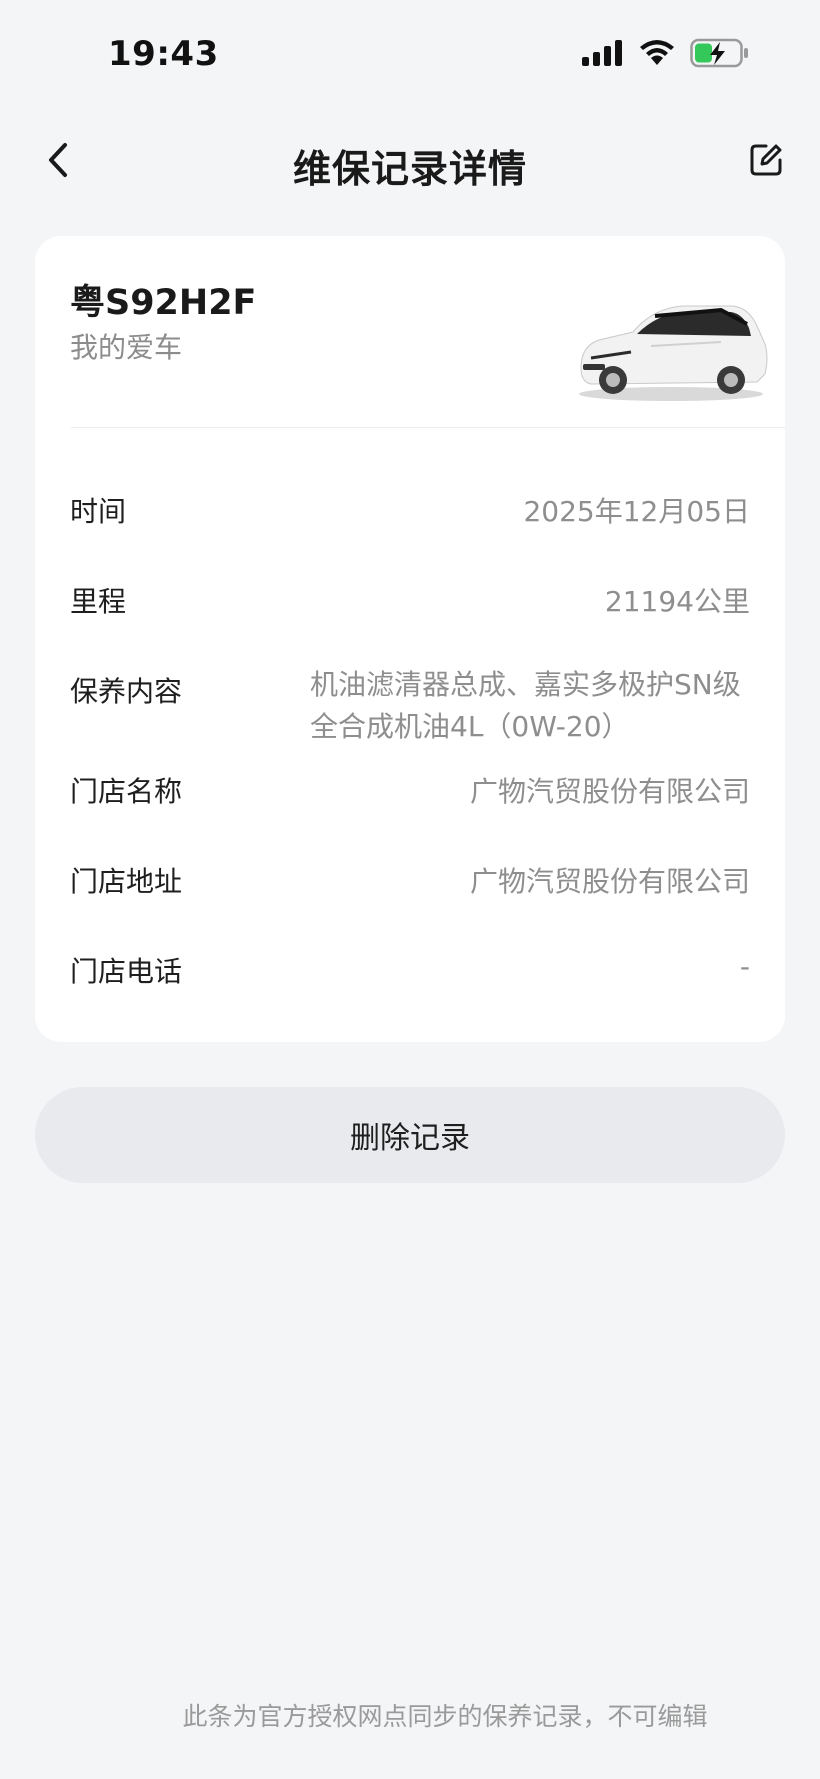 The height and width of the screenshot is (1779, 820). Describe the element at coordinates (657, 55) in the screenshot. I see `wifi-icon` at that location.